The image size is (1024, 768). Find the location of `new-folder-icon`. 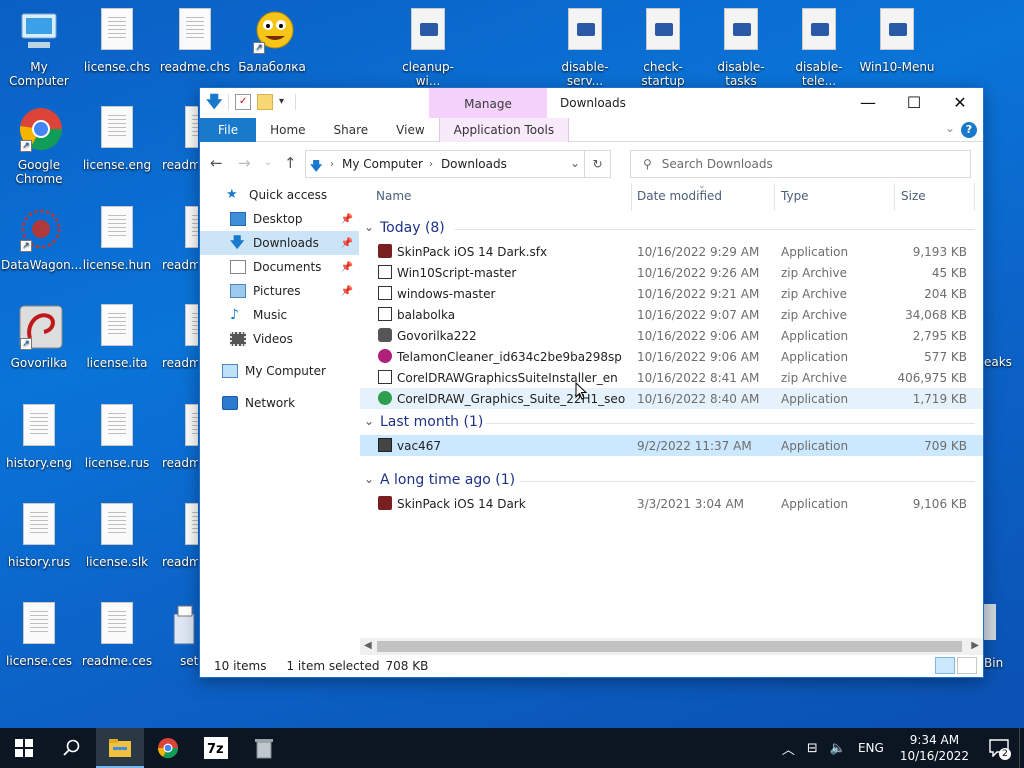

new-folder-icon is located at coordinates (265, 102).